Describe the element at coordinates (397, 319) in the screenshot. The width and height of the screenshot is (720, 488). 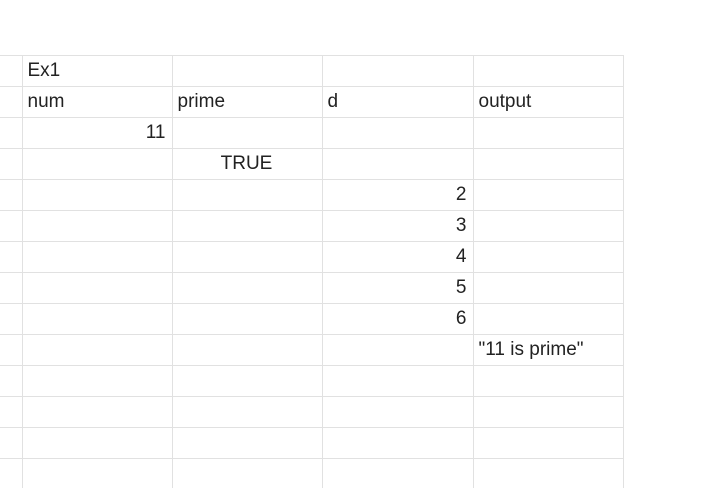
I see `cell-col-c-row-9: 6` at that location.